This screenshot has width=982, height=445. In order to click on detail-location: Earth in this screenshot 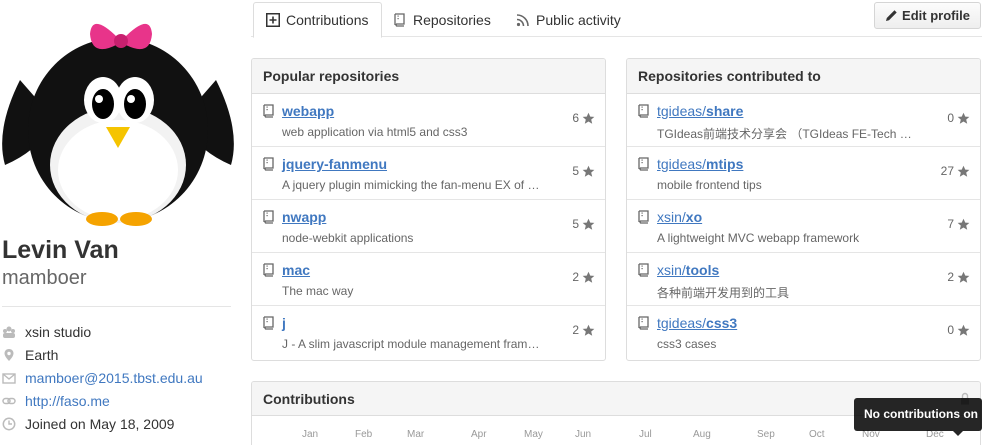, I will do `click(102, 354)`.